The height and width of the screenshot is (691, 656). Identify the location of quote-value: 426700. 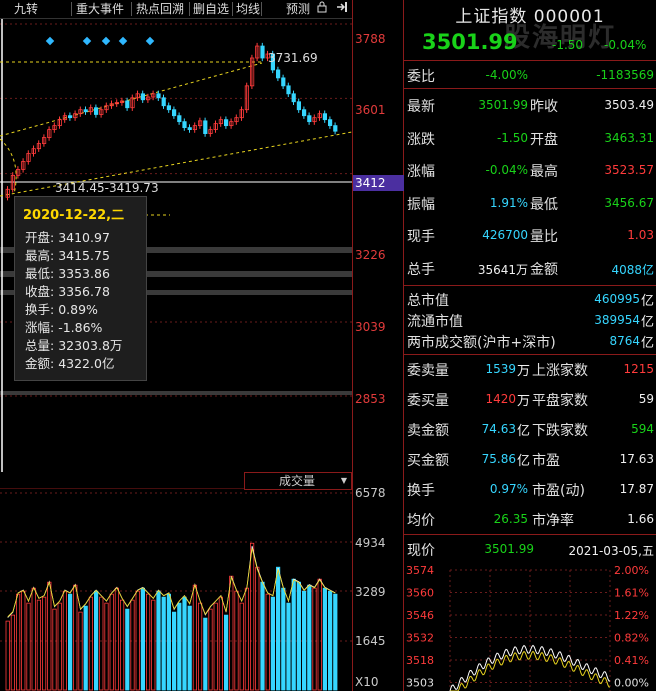
(505, 235).